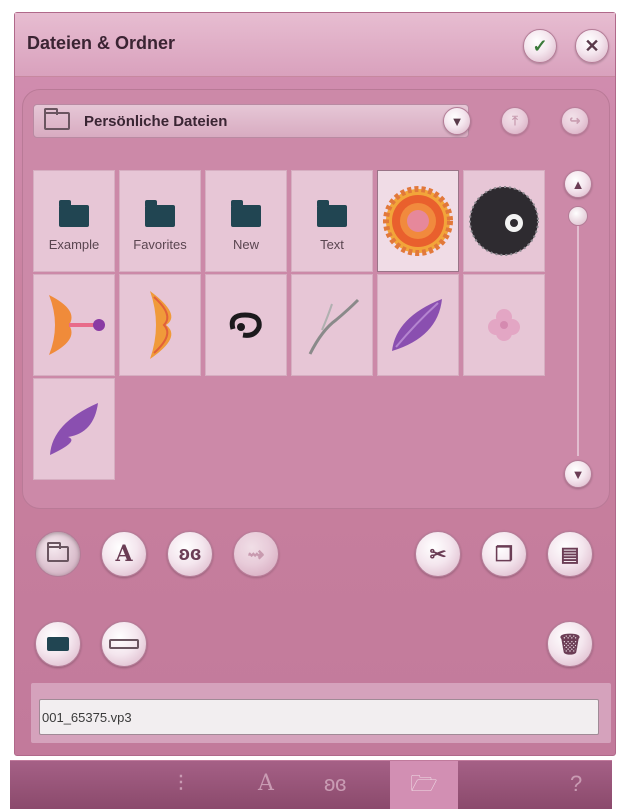  I want to click on close-button: ✕, so click(592, 46).